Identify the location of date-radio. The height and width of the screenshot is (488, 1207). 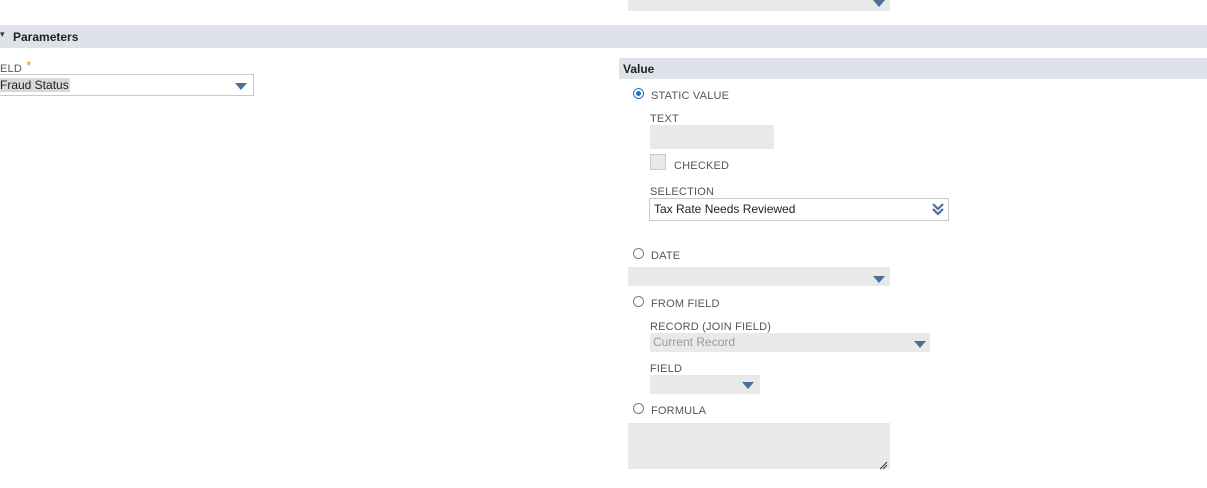
(638, 253).